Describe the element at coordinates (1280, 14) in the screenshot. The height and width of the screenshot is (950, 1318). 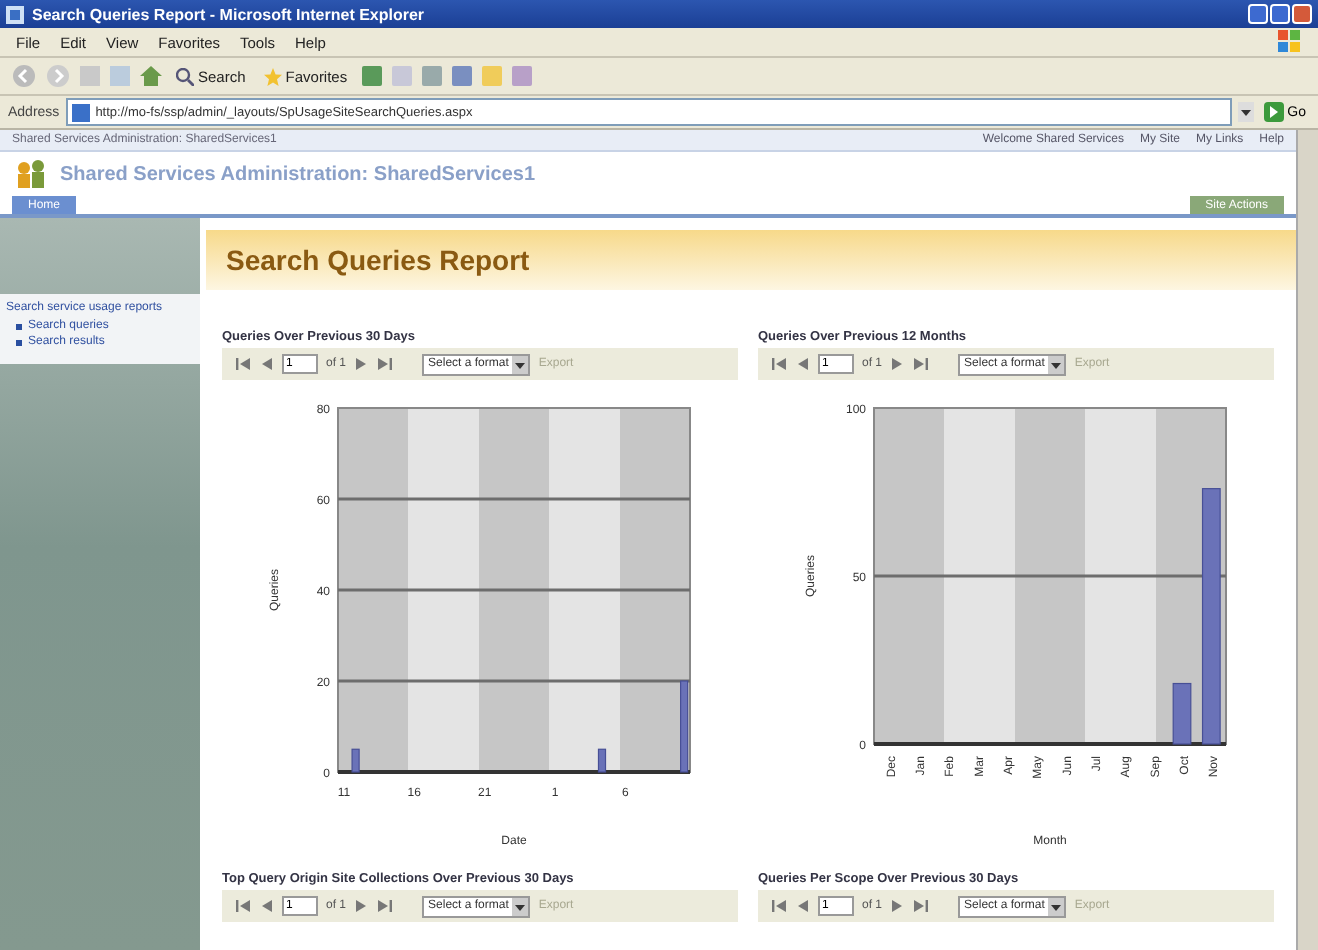
I see `maximize-button` at that location.